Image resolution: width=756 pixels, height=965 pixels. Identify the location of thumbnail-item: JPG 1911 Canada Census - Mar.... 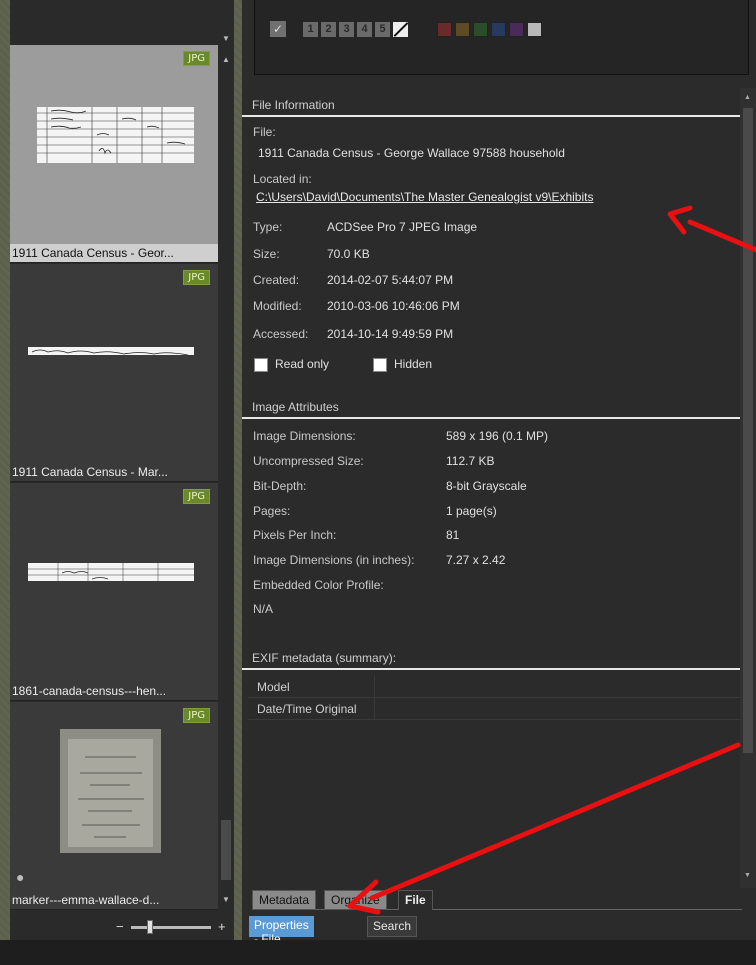
(114, 373).